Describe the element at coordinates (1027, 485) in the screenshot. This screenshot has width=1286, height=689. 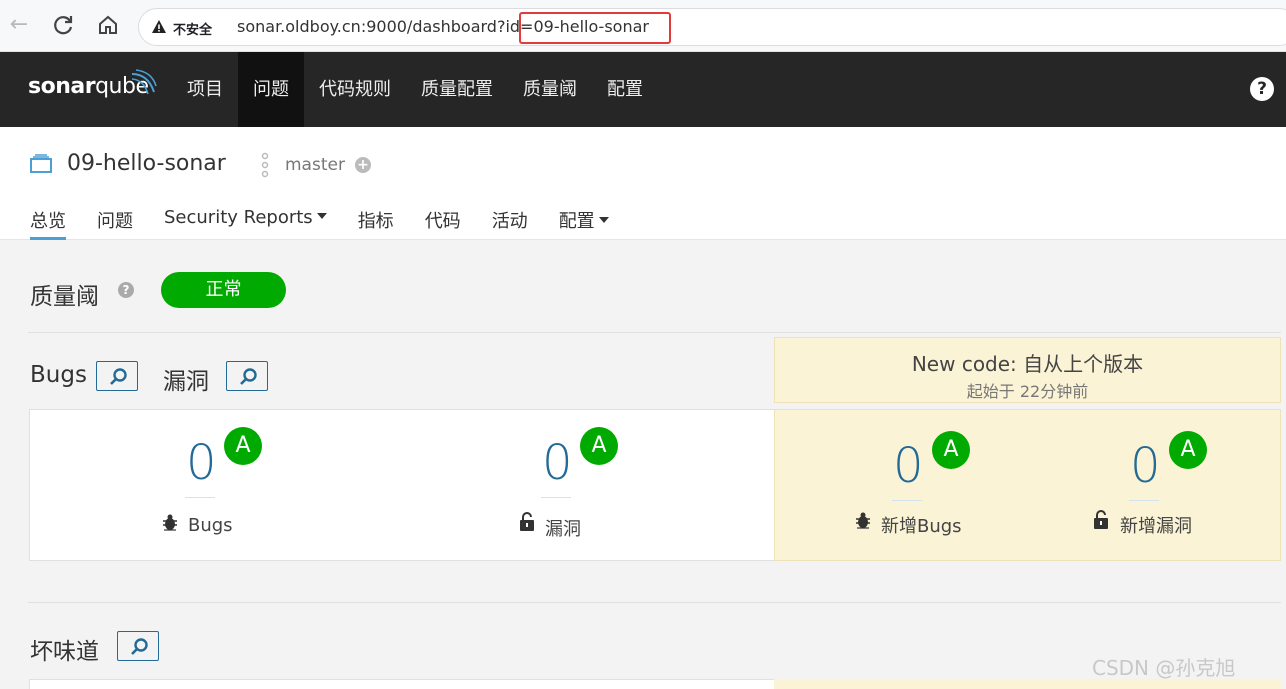
I see `new-code-panel` at that location.